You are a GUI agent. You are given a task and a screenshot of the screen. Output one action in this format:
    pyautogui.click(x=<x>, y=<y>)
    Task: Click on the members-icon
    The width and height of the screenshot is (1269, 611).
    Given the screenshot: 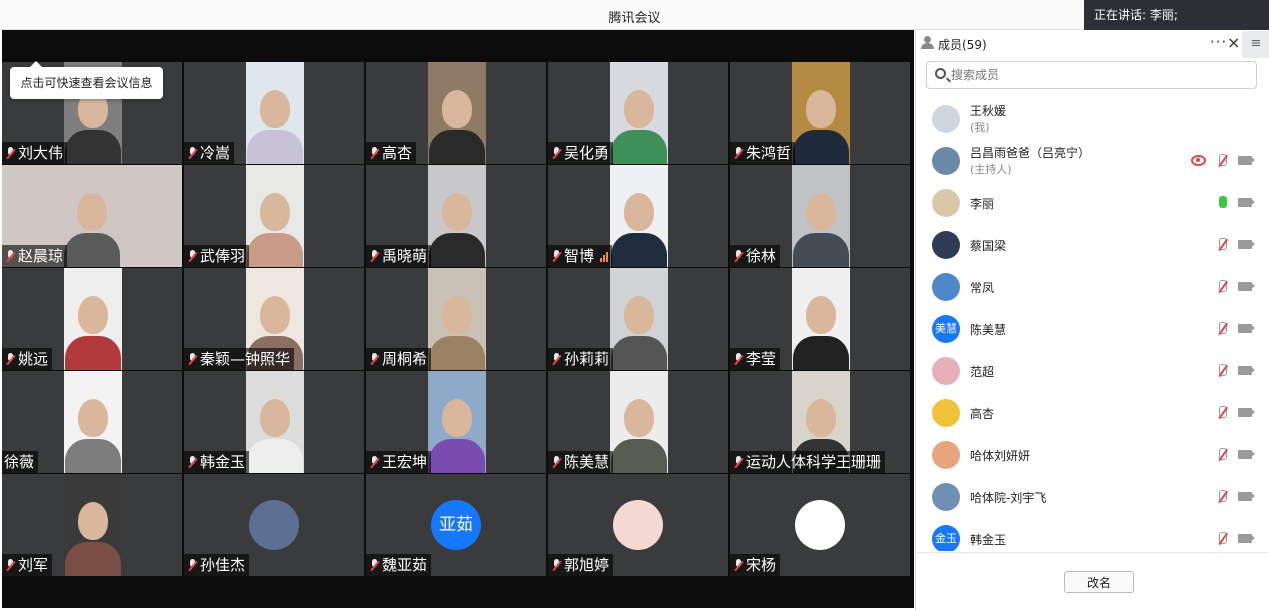 What is the action you would take?
    pyautogui.click(x=927, y=42)
    